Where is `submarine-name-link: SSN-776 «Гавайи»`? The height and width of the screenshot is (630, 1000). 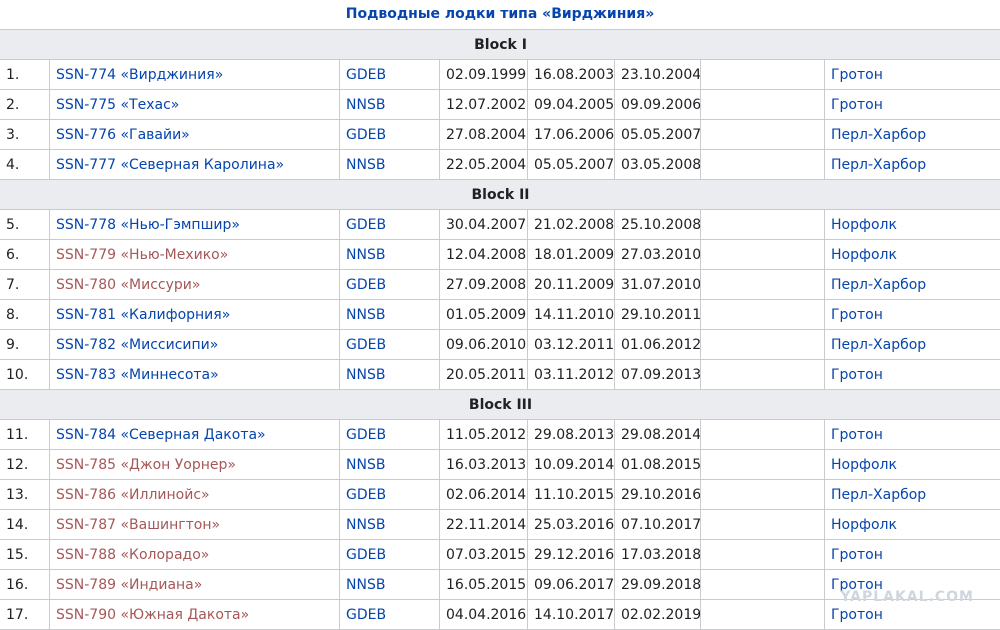
submarine-name-link: SSN-776 «Гавайи» is located at coordinates (123, 135).